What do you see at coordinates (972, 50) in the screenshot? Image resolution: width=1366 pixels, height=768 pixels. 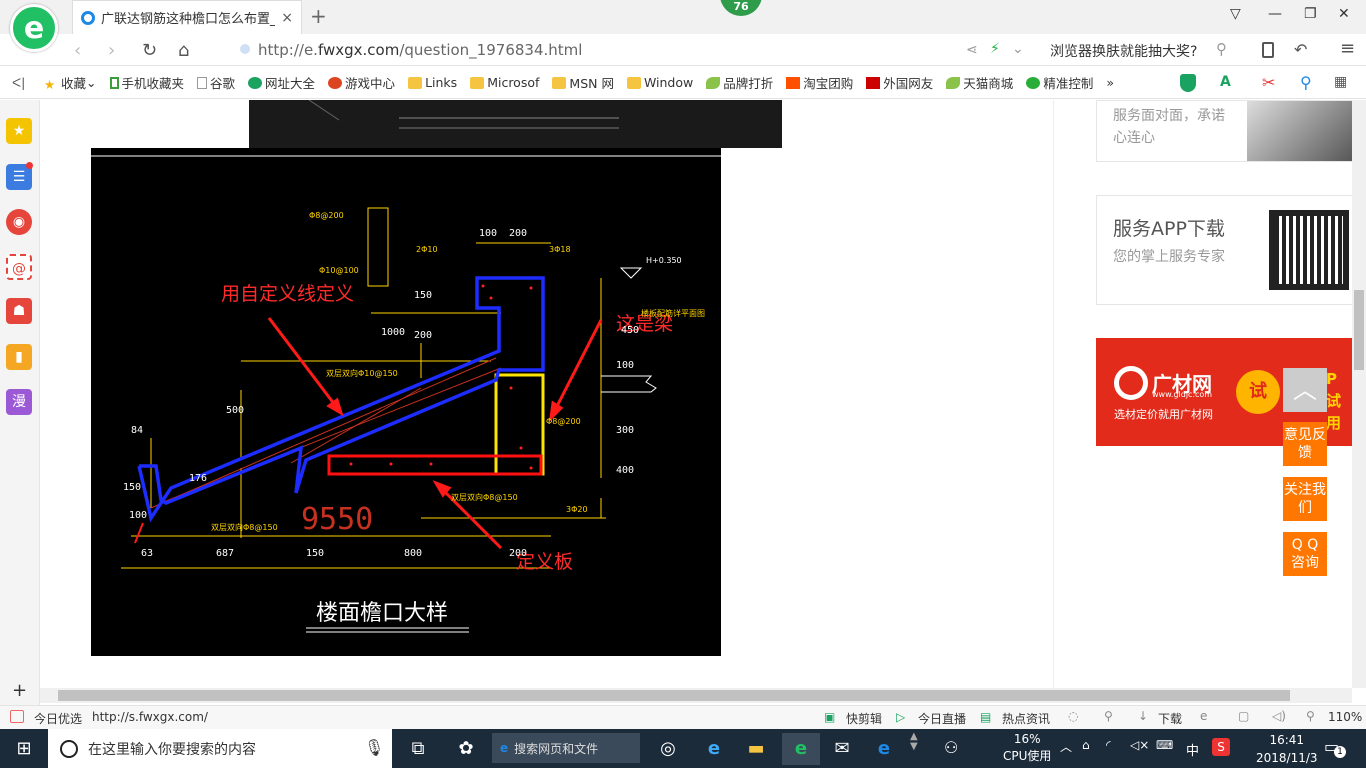 I see `share-icon: ⋖` at bounding box center [972, 50].